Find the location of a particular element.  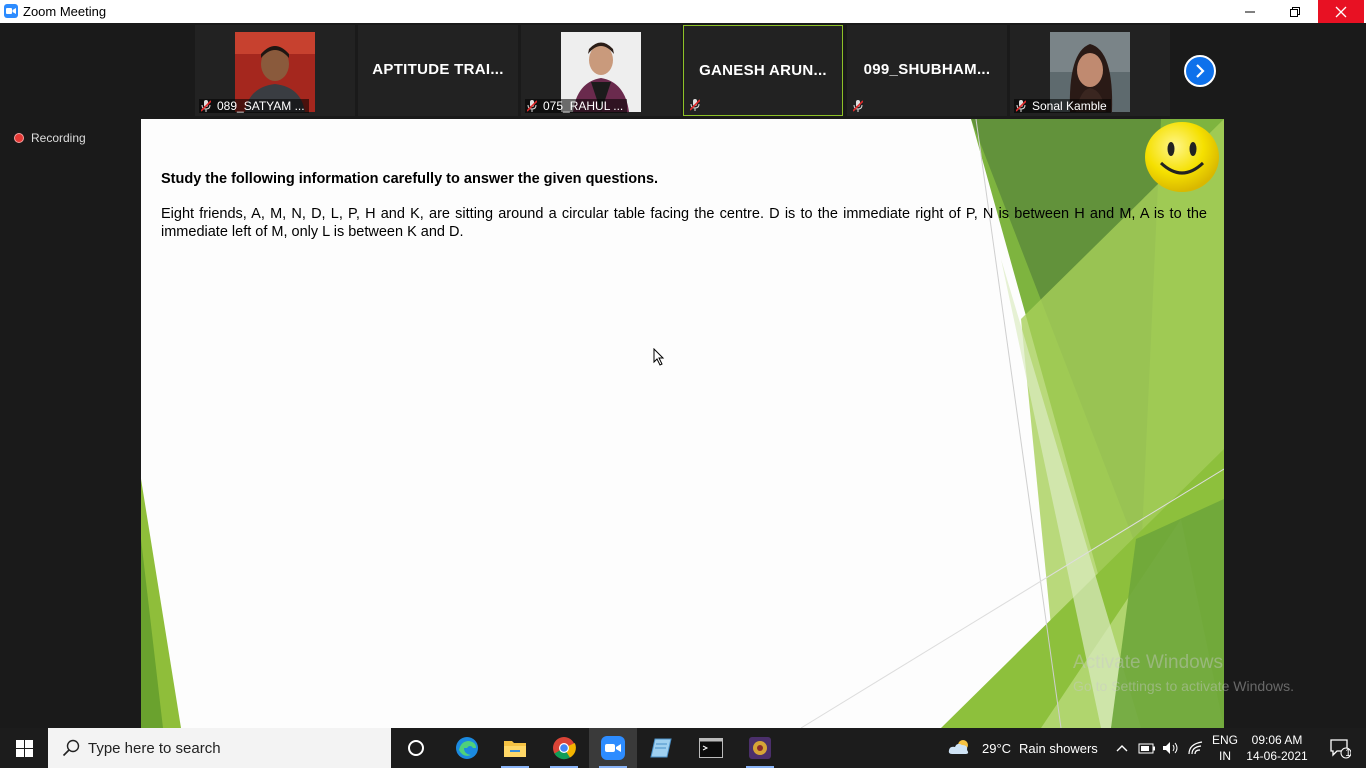

volume-control is located at coordinates (1171, 748).